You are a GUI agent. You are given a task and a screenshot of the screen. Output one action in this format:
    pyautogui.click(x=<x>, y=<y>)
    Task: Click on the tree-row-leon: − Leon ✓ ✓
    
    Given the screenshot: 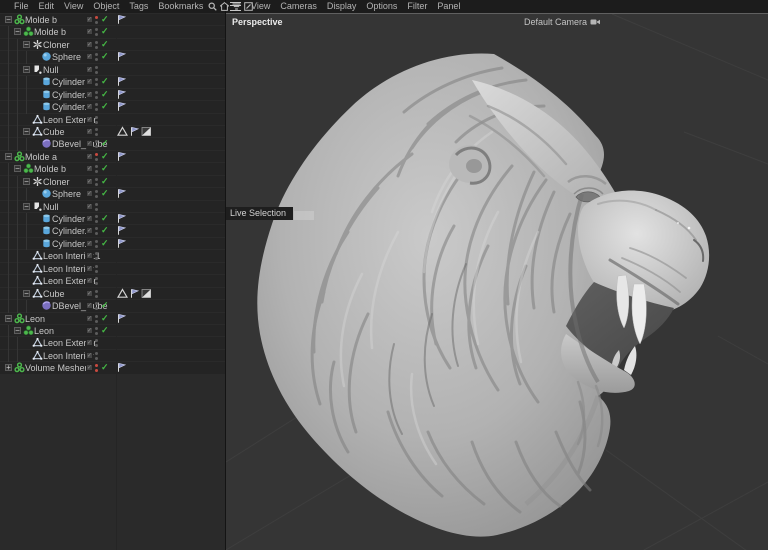 What is the action you would take?
    pyautogui.click(x=112, y=331)
    